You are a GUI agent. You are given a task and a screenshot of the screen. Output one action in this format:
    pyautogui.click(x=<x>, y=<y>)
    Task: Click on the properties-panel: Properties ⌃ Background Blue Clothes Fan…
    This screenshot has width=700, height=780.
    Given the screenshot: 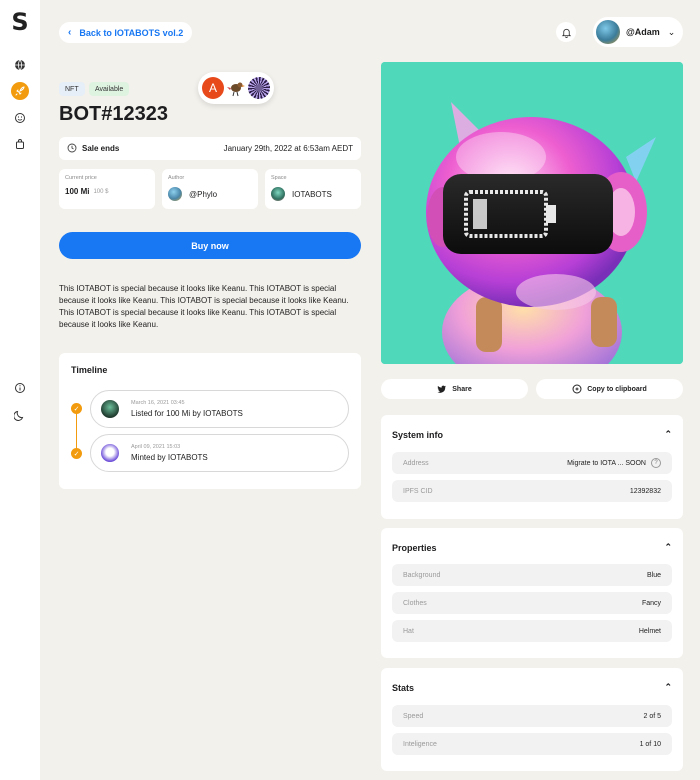 What is the action you would take?
    pyautogui.click(x=532, y=593)
    